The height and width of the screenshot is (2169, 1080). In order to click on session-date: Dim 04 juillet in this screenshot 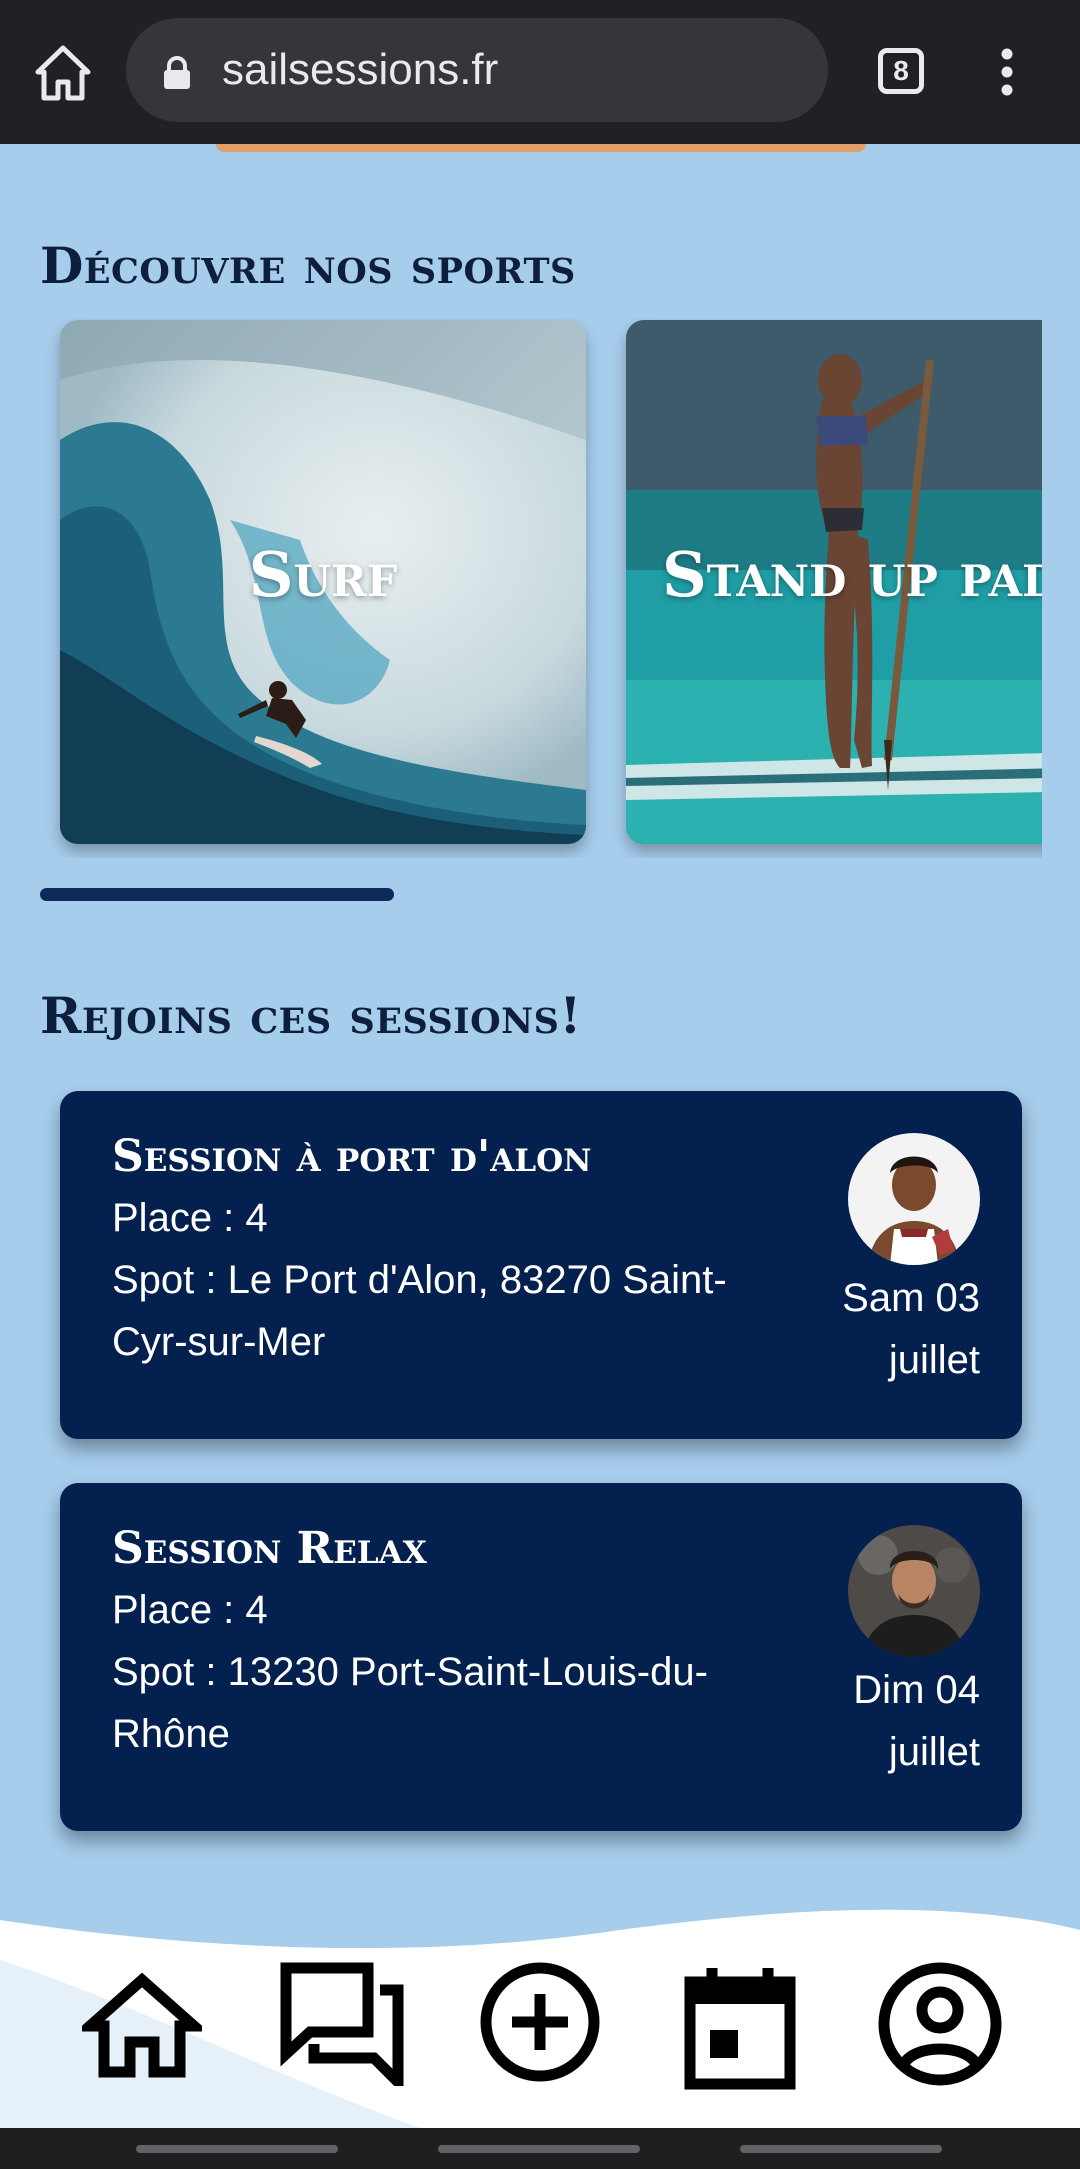, I will do `click(880, 1721)`.